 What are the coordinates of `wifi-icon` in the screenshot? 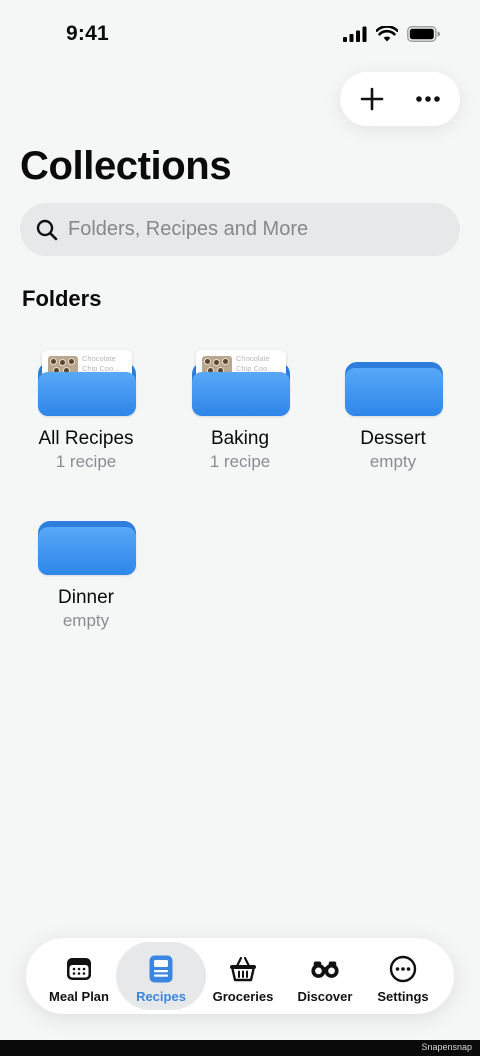 It's located at (387, 34).